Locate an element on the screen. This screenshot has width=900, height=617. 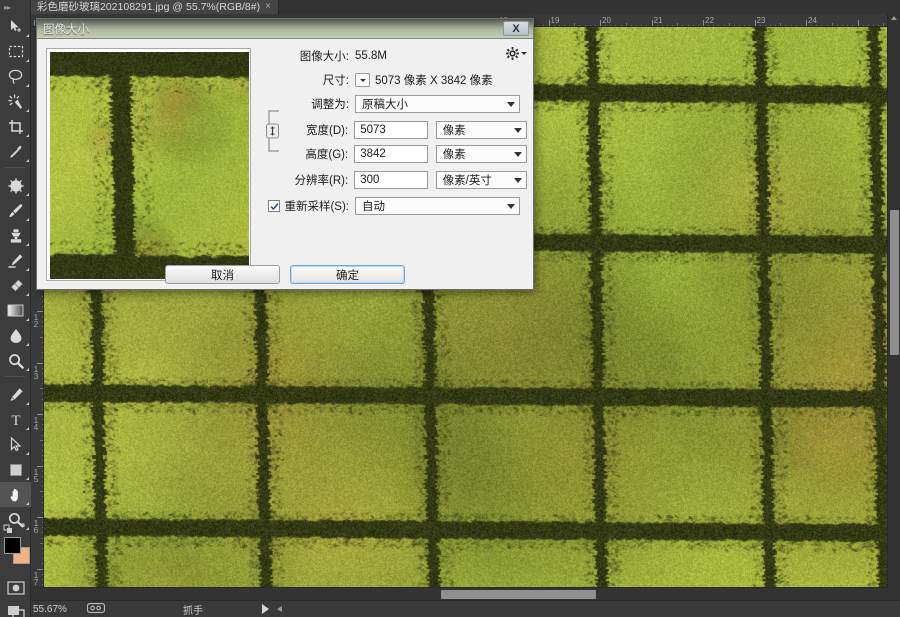
quick-mask-toggle is located at coordinates (15, 587).